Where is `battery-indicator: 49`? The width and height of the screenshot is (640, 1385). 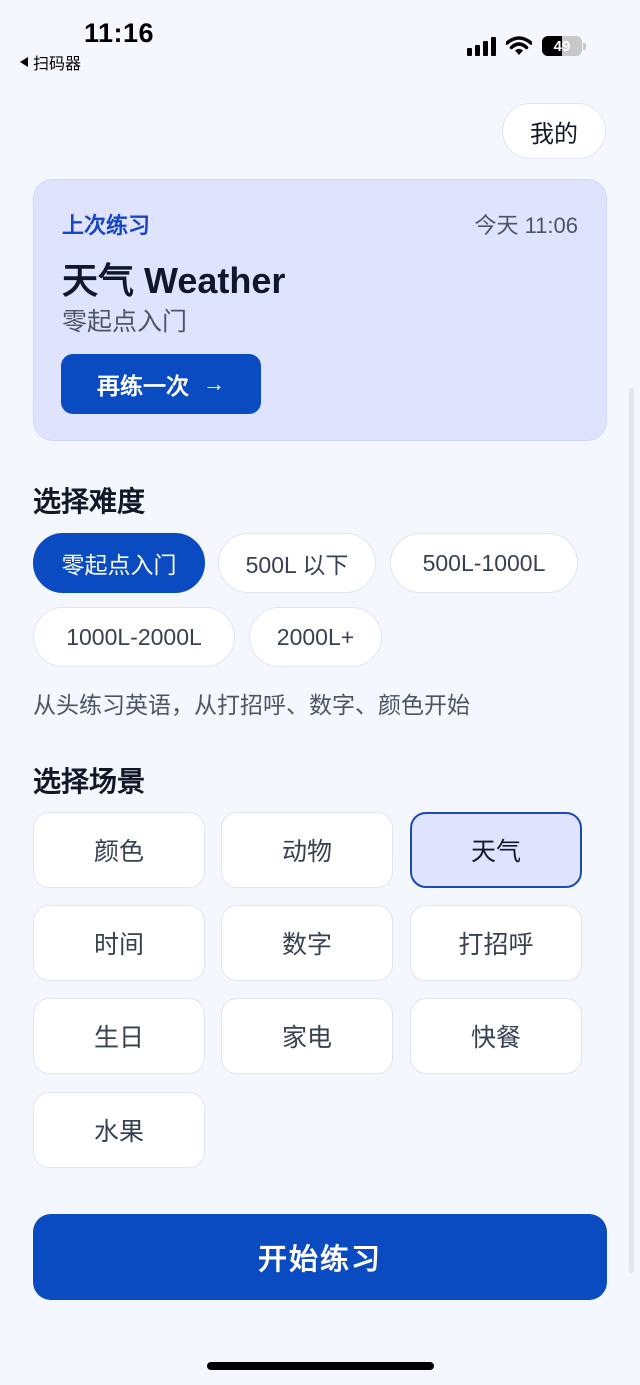 battery-indicator: 49 is located at coordinates (564, 46).